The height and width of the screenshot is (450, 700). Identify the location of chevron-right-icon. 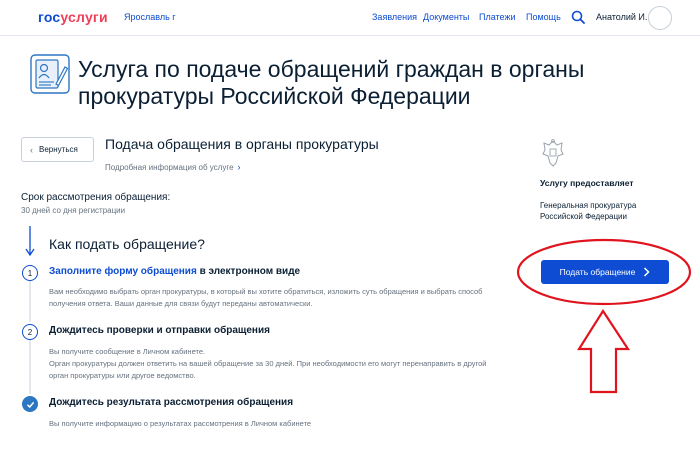
(647, 272).